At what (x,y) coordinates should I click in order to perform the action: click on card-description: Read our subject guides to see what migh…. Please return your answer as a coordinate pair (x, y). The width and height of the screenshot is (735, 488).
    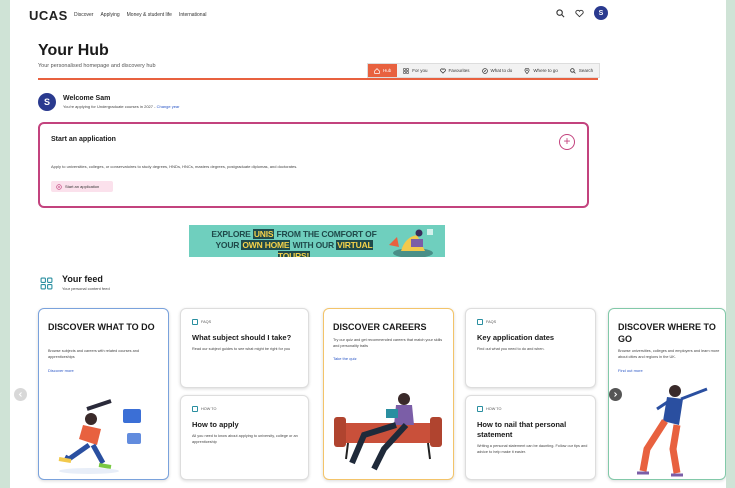
    Looking at the image, I should click on (241, 349).